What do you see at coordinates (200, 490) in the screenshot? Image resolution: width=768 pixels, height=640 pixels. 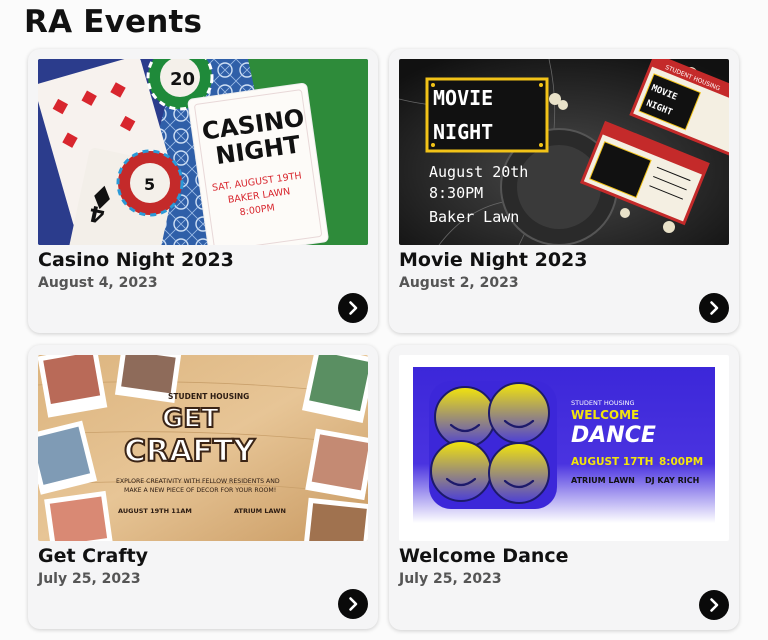 I see `crafty-body-2: MAKE A NEW PIECE OF DECOR FOR YOUR ROOM!` at bounding box center [200, 490].